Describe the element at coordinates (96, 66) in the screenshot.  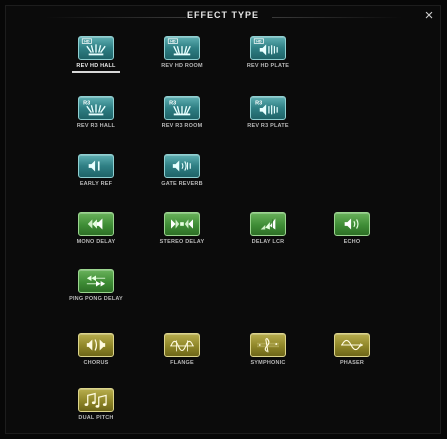
I see `effect-label: REV HD HALL` at that location.